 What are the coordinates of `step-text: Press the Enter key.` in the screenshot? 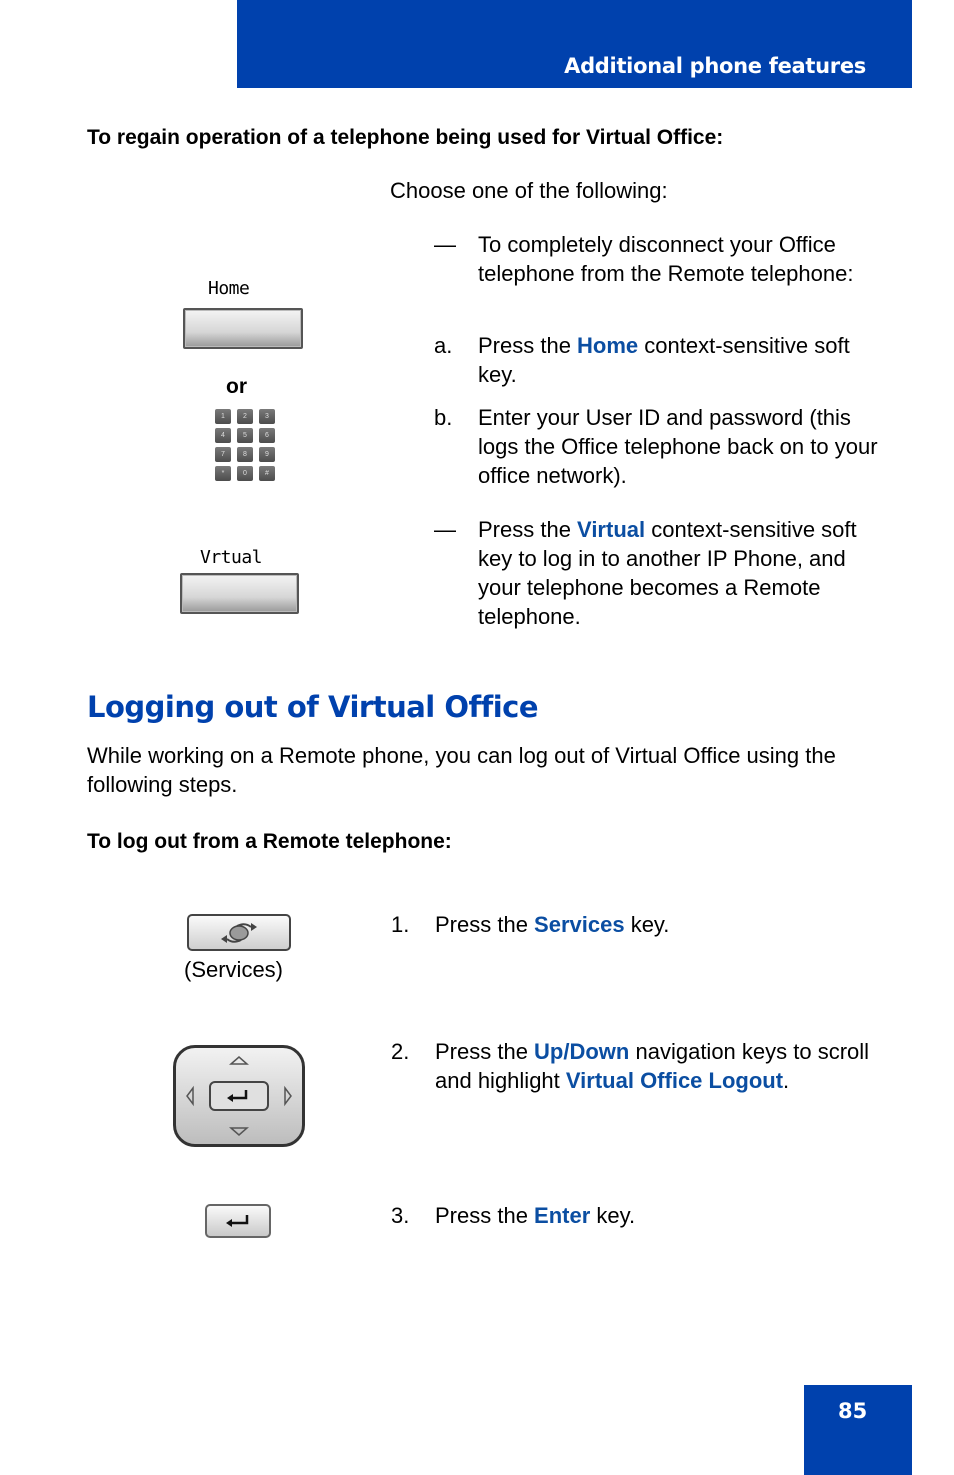 It's located at (655, 1215).